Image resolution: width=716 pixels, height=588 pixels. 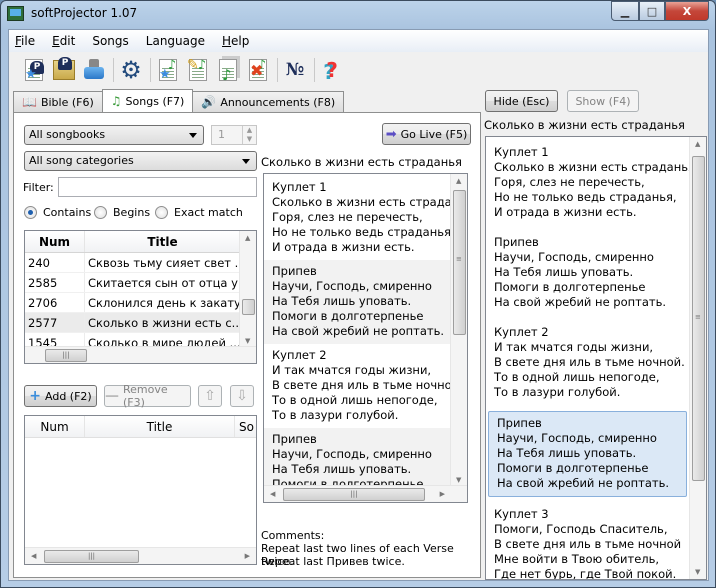 I want to click on song-list-vscrollbar: ▲ ▼, so click(x=247, y=289).